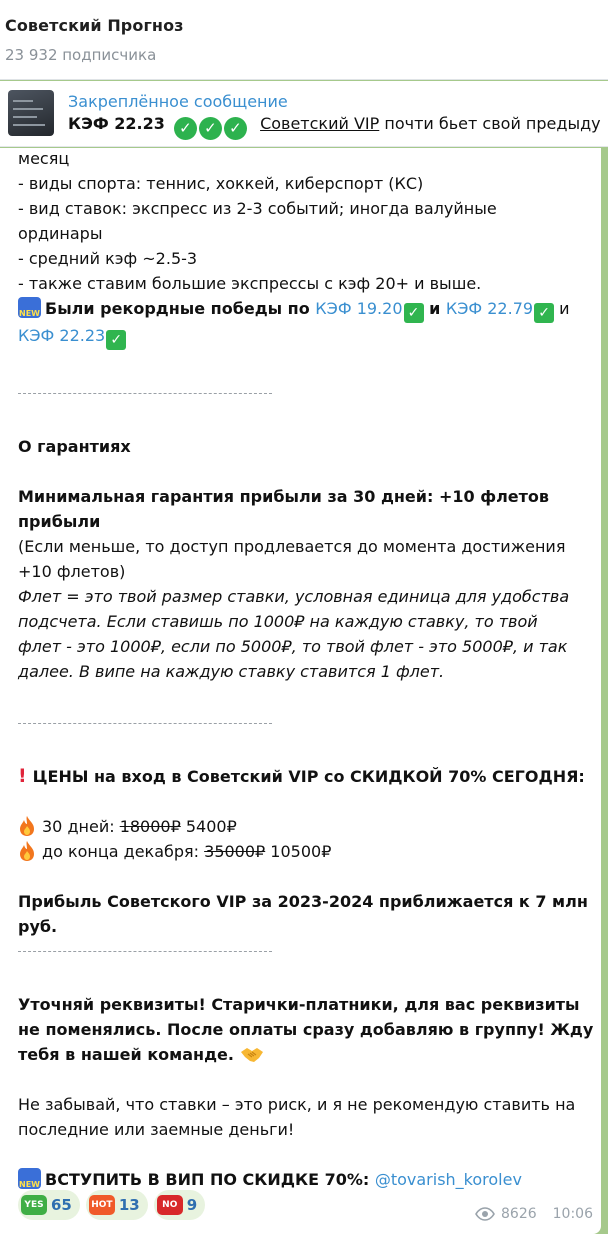  Describe the element at coordinates (74, 446) in the screenshot. I see `guarantee-heading: О гарантиях` at that location.